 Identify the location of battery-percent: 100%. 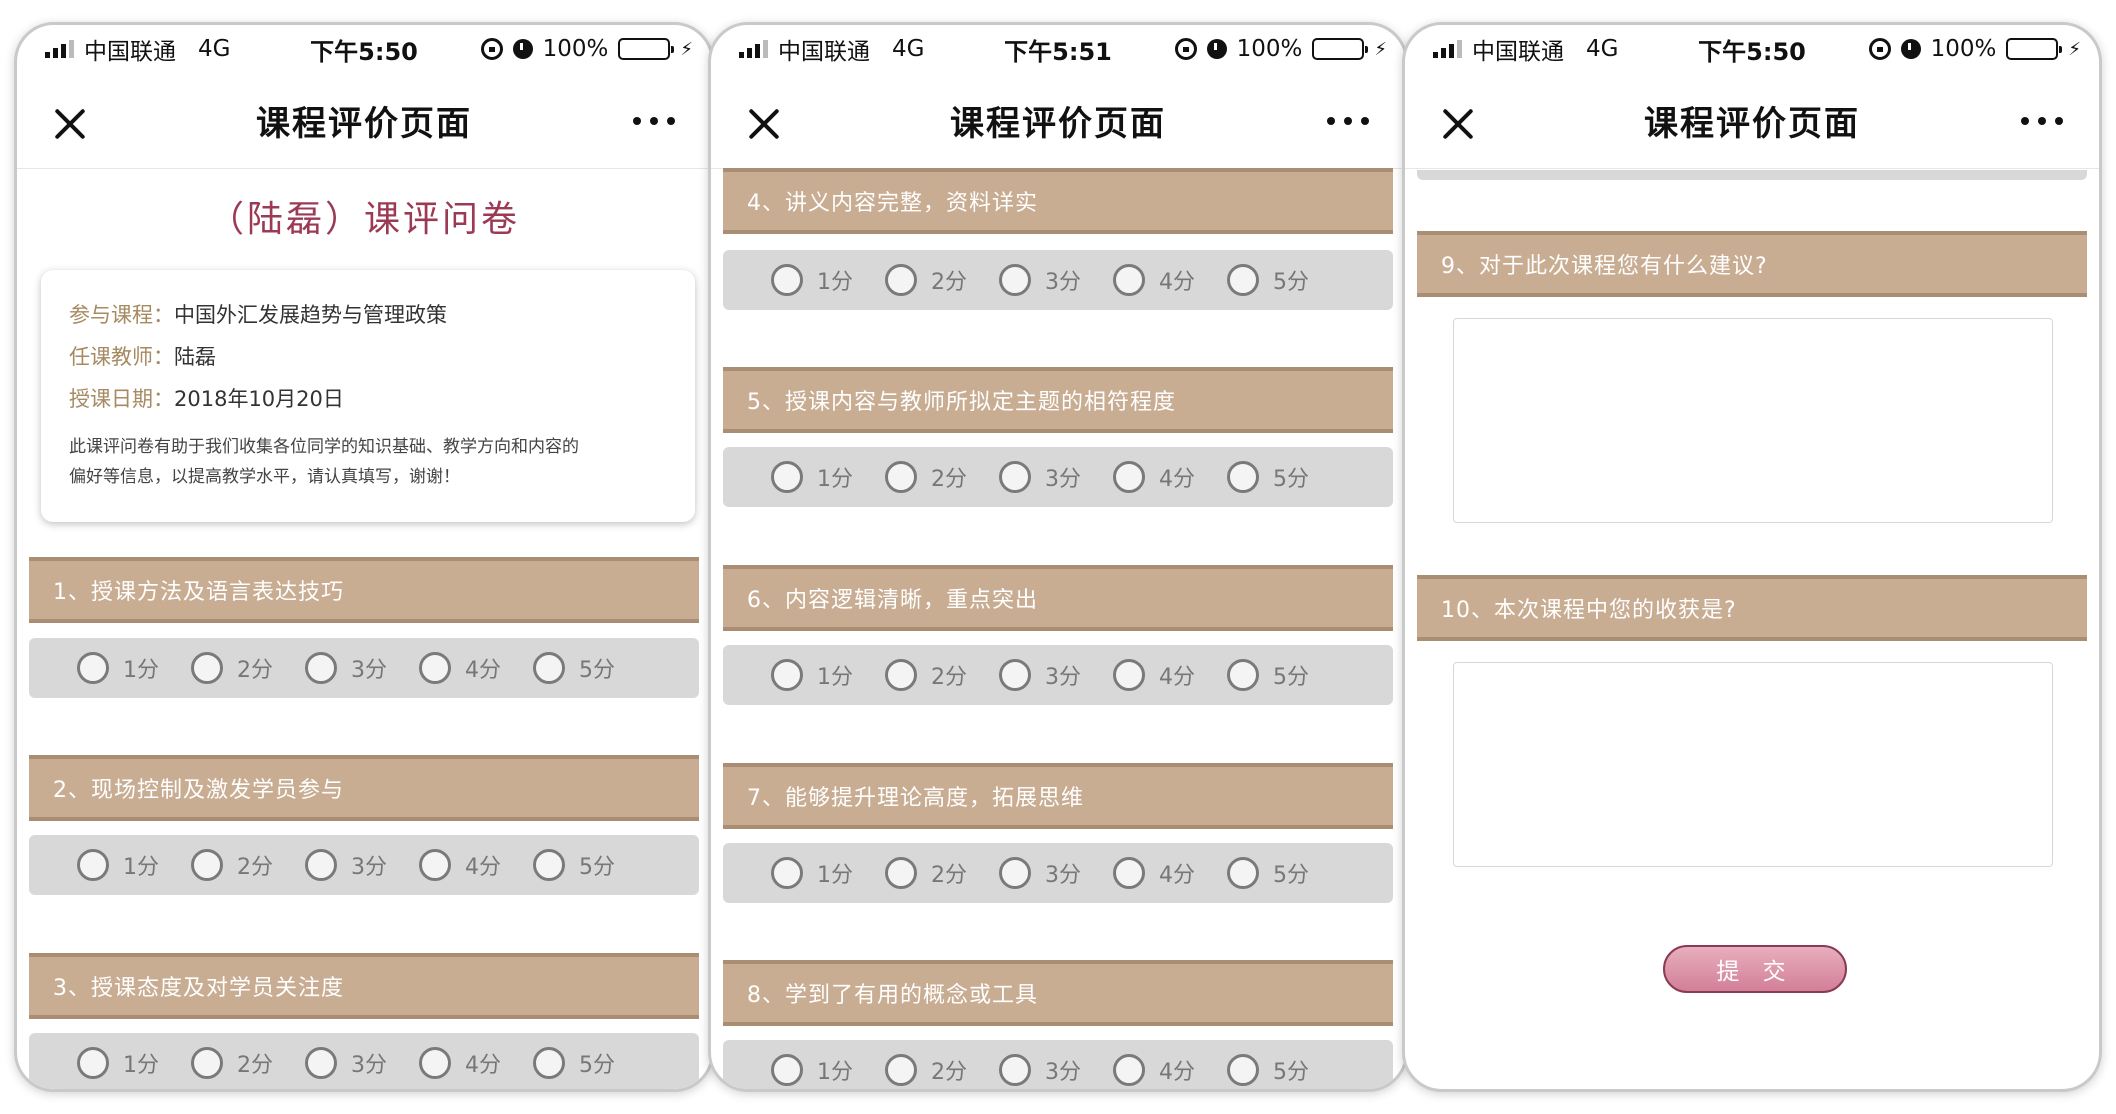
(575, 49).